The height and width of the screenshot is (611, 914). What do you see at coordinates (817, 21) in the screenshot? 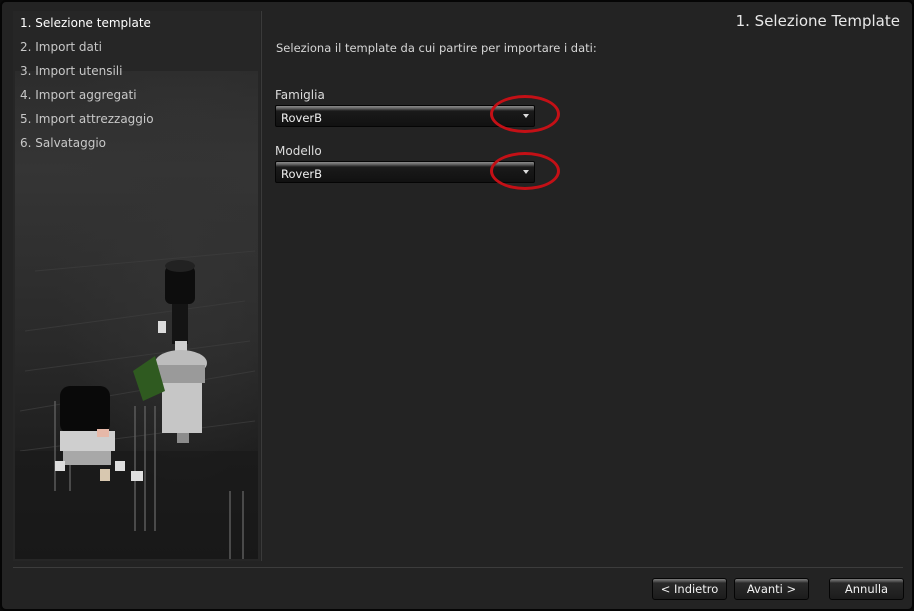
I see `page-title: 1. Selezione Template` at bounding box center [817, 21].